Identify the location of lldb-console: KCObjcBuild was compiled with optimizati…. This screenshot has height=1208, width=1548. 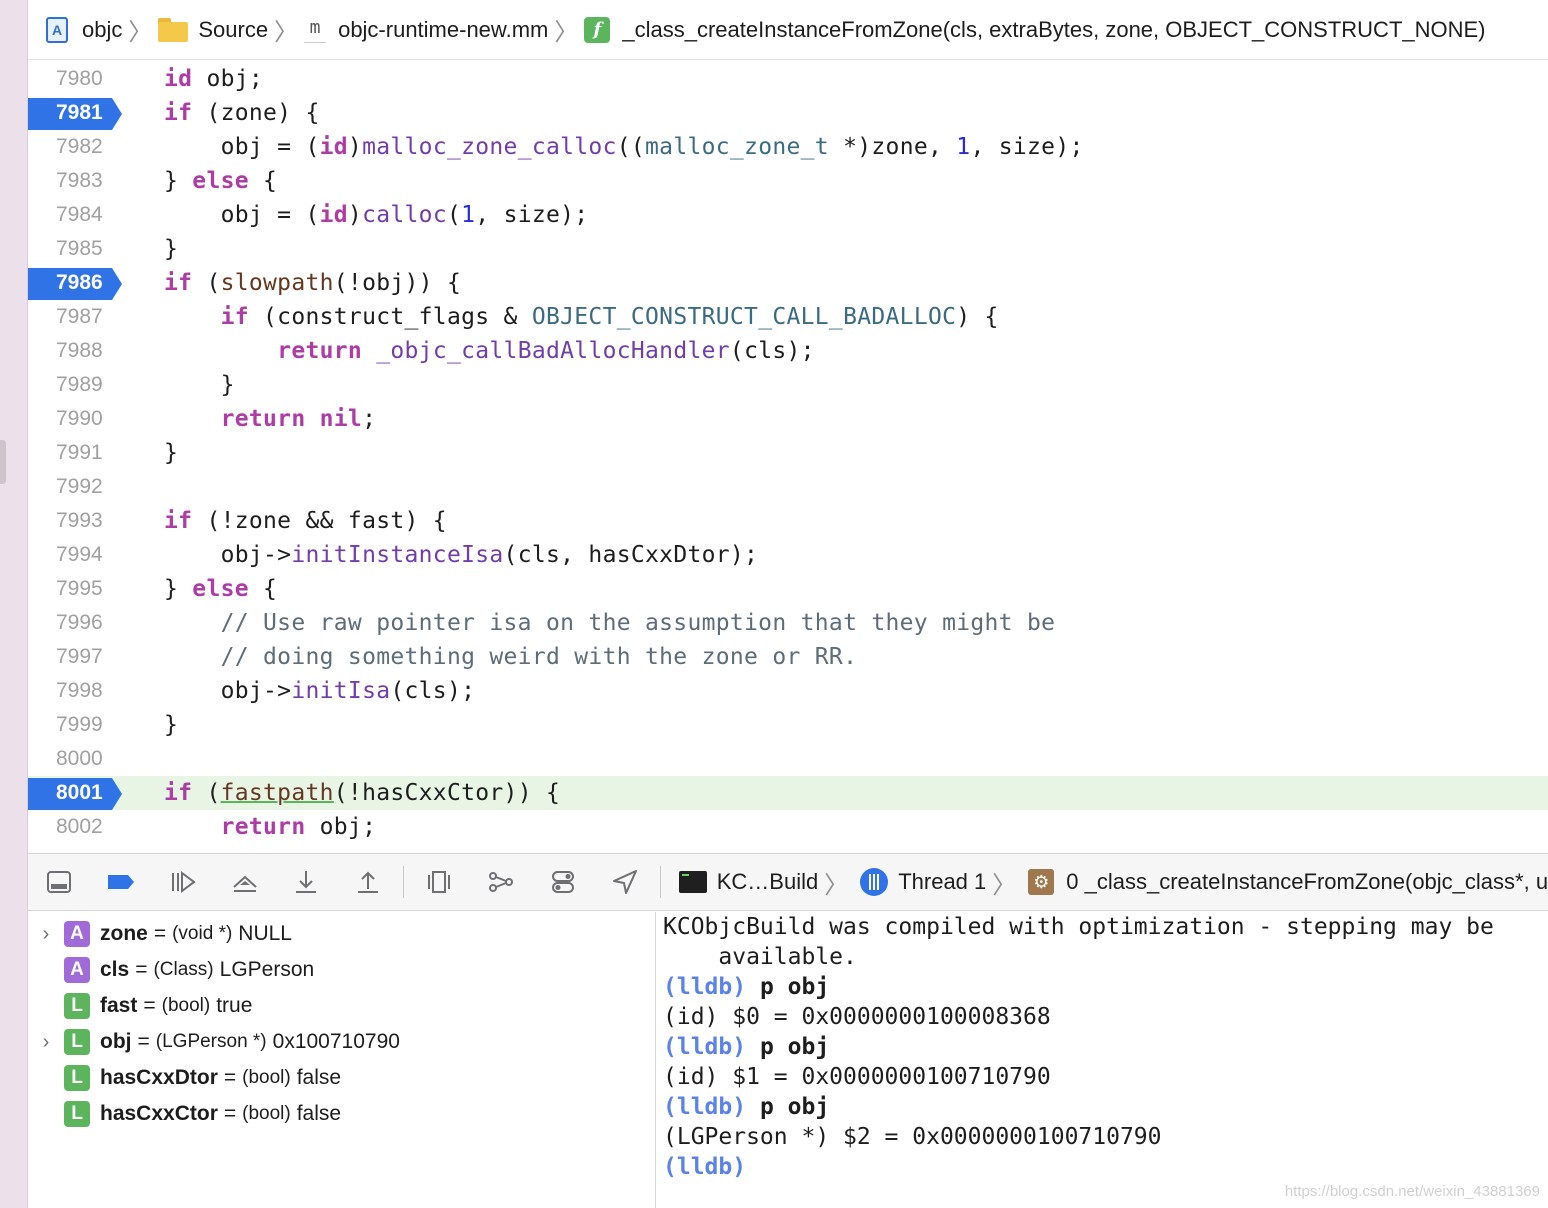
(1102, 1060).